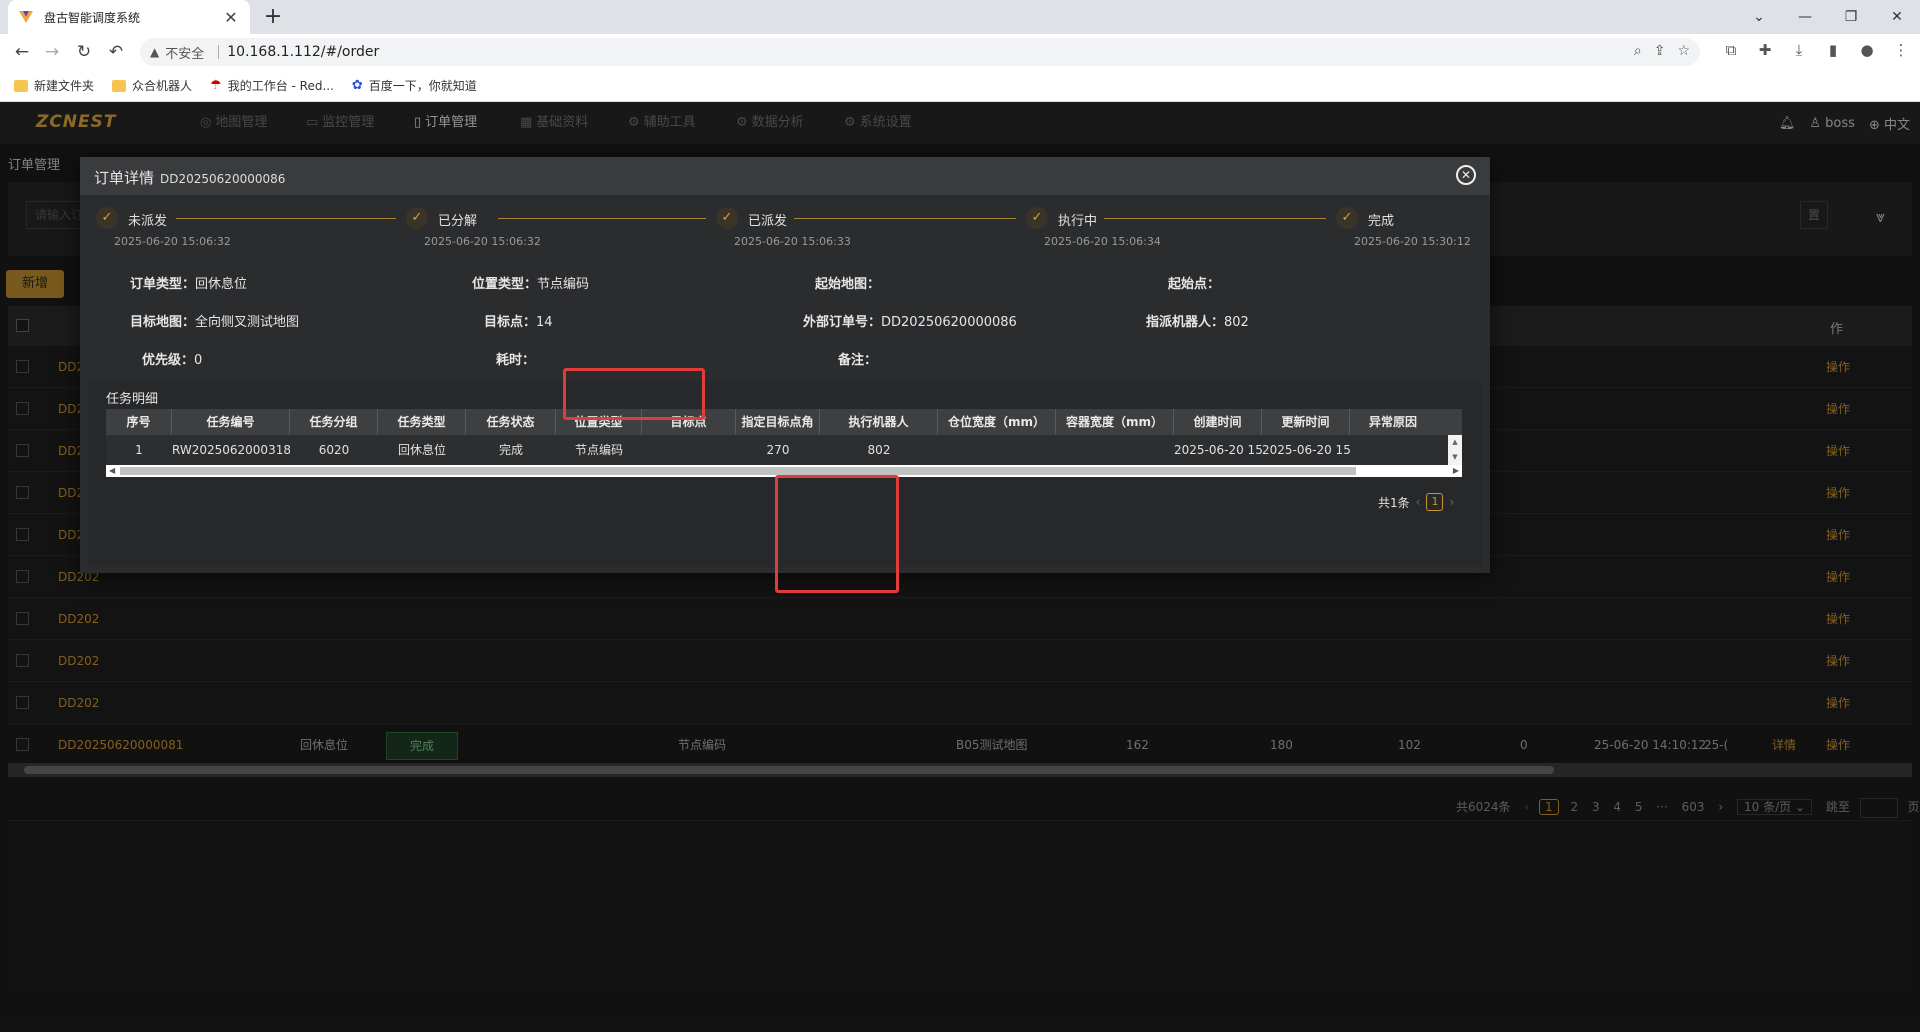 The height and width of the screenshot is (1032, 1920). What do you see at coordinates (1218, 422) in the screenshot?
I see `column-header: 创建时间` at bounding box center [1218, 422].